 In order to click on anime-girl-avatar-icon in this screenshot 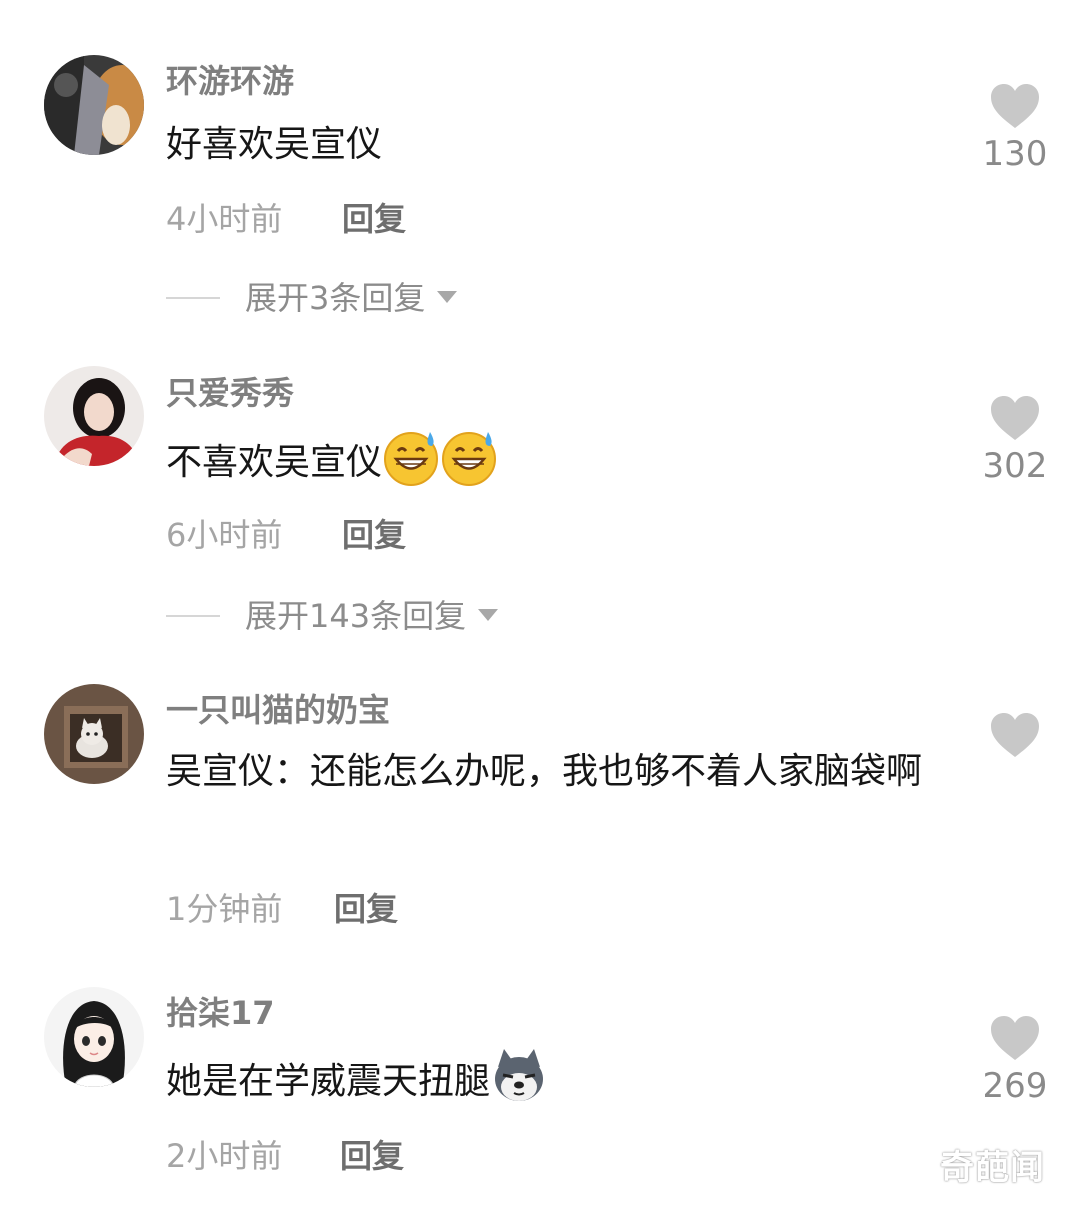, I will do `click(94, 1037)`.